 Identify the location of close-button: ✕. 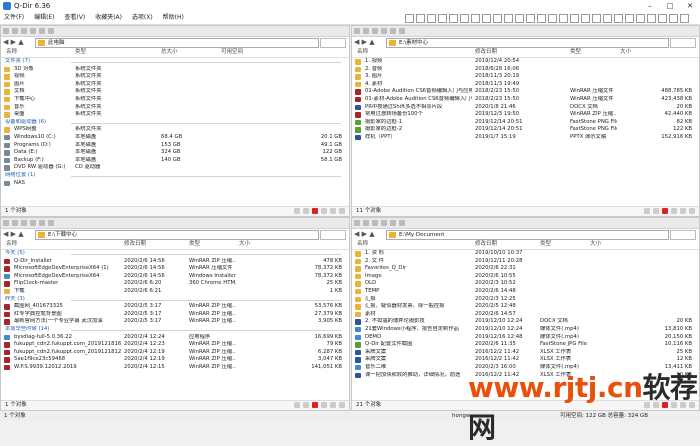
(690, 6).